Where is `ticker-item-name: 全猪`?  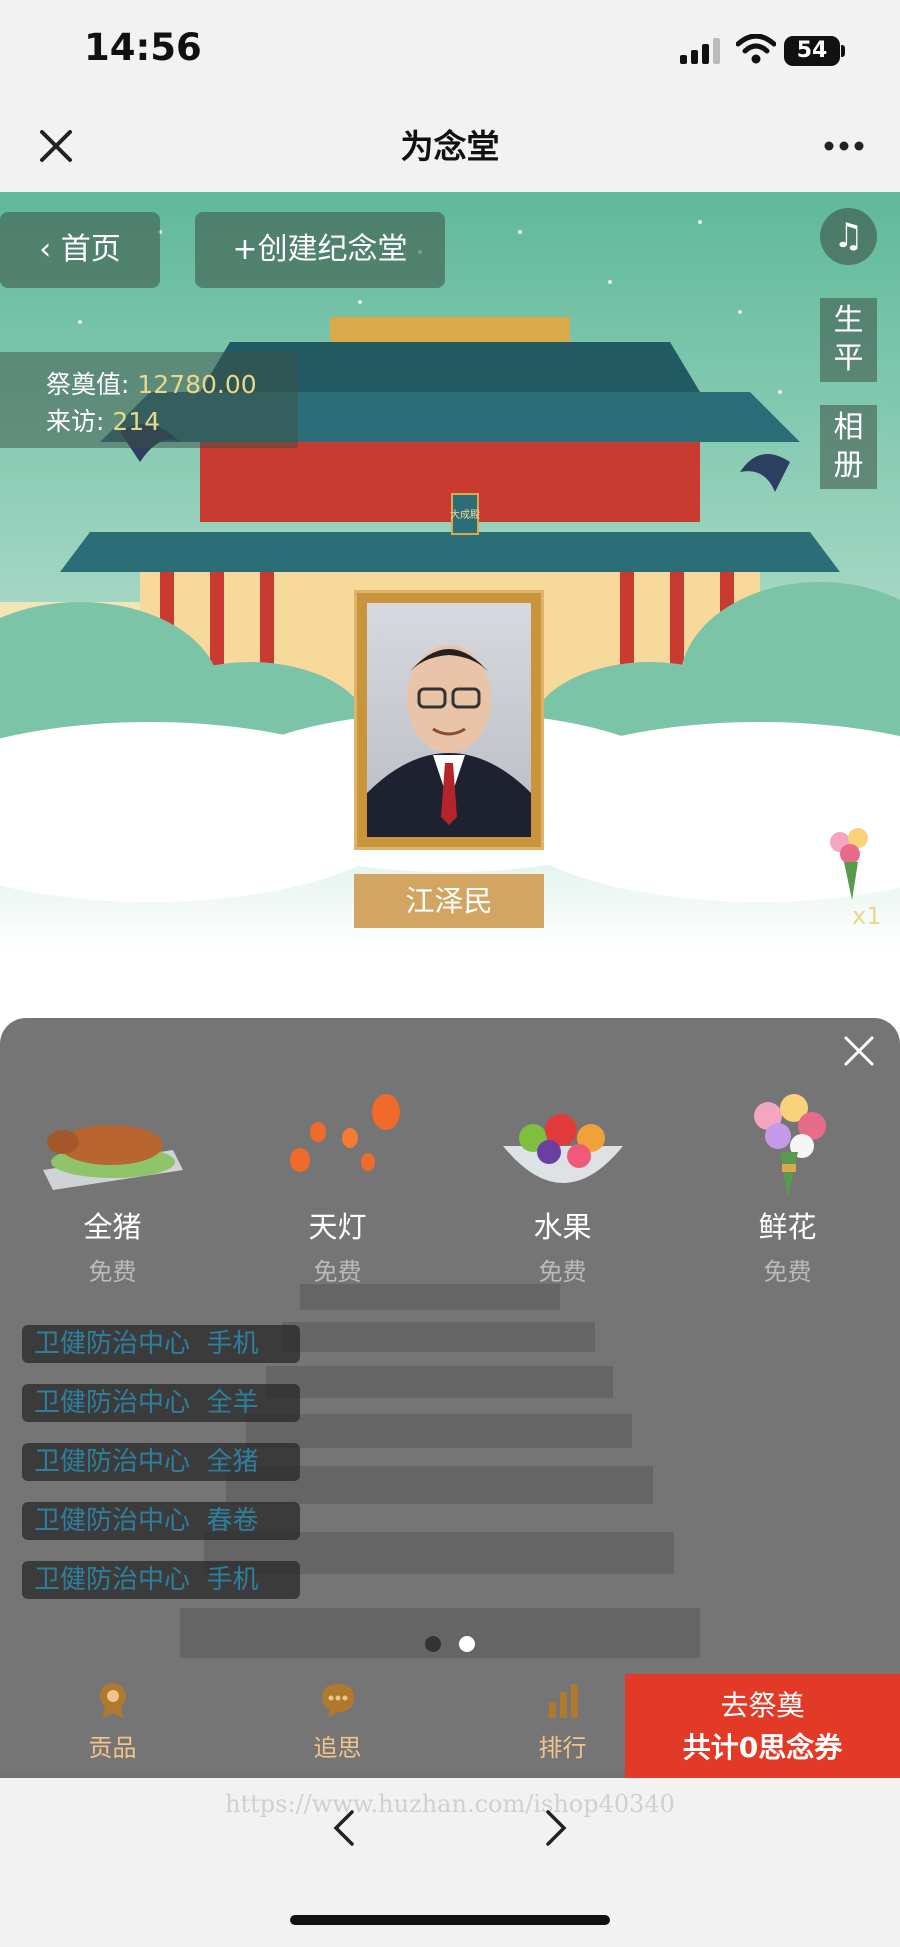 ticker-item-name: 全猪 is located at coordinates (232, 1462).